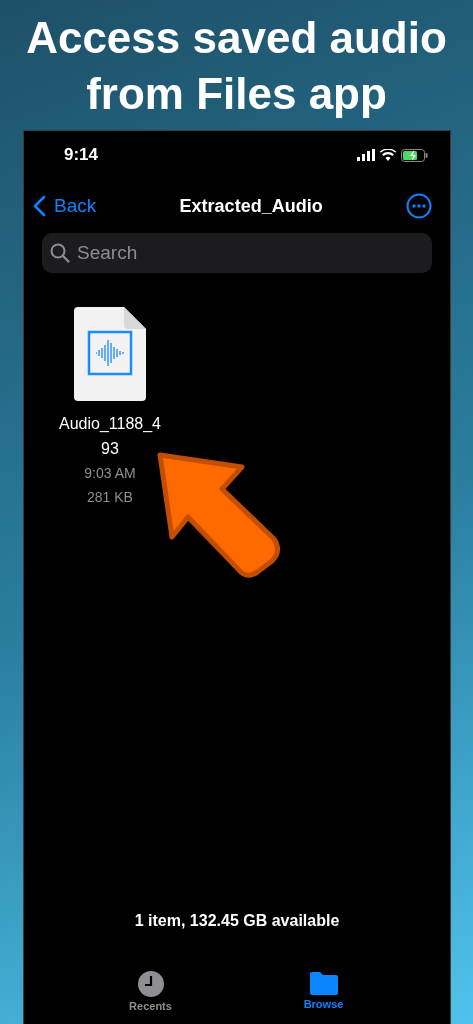 The height and width of the screenshot is (1024, 473). What do you see at coordinates (110, 473) in the screenshot?
I see `file-time: 9:03 AM` at bounding box center [110, 473].